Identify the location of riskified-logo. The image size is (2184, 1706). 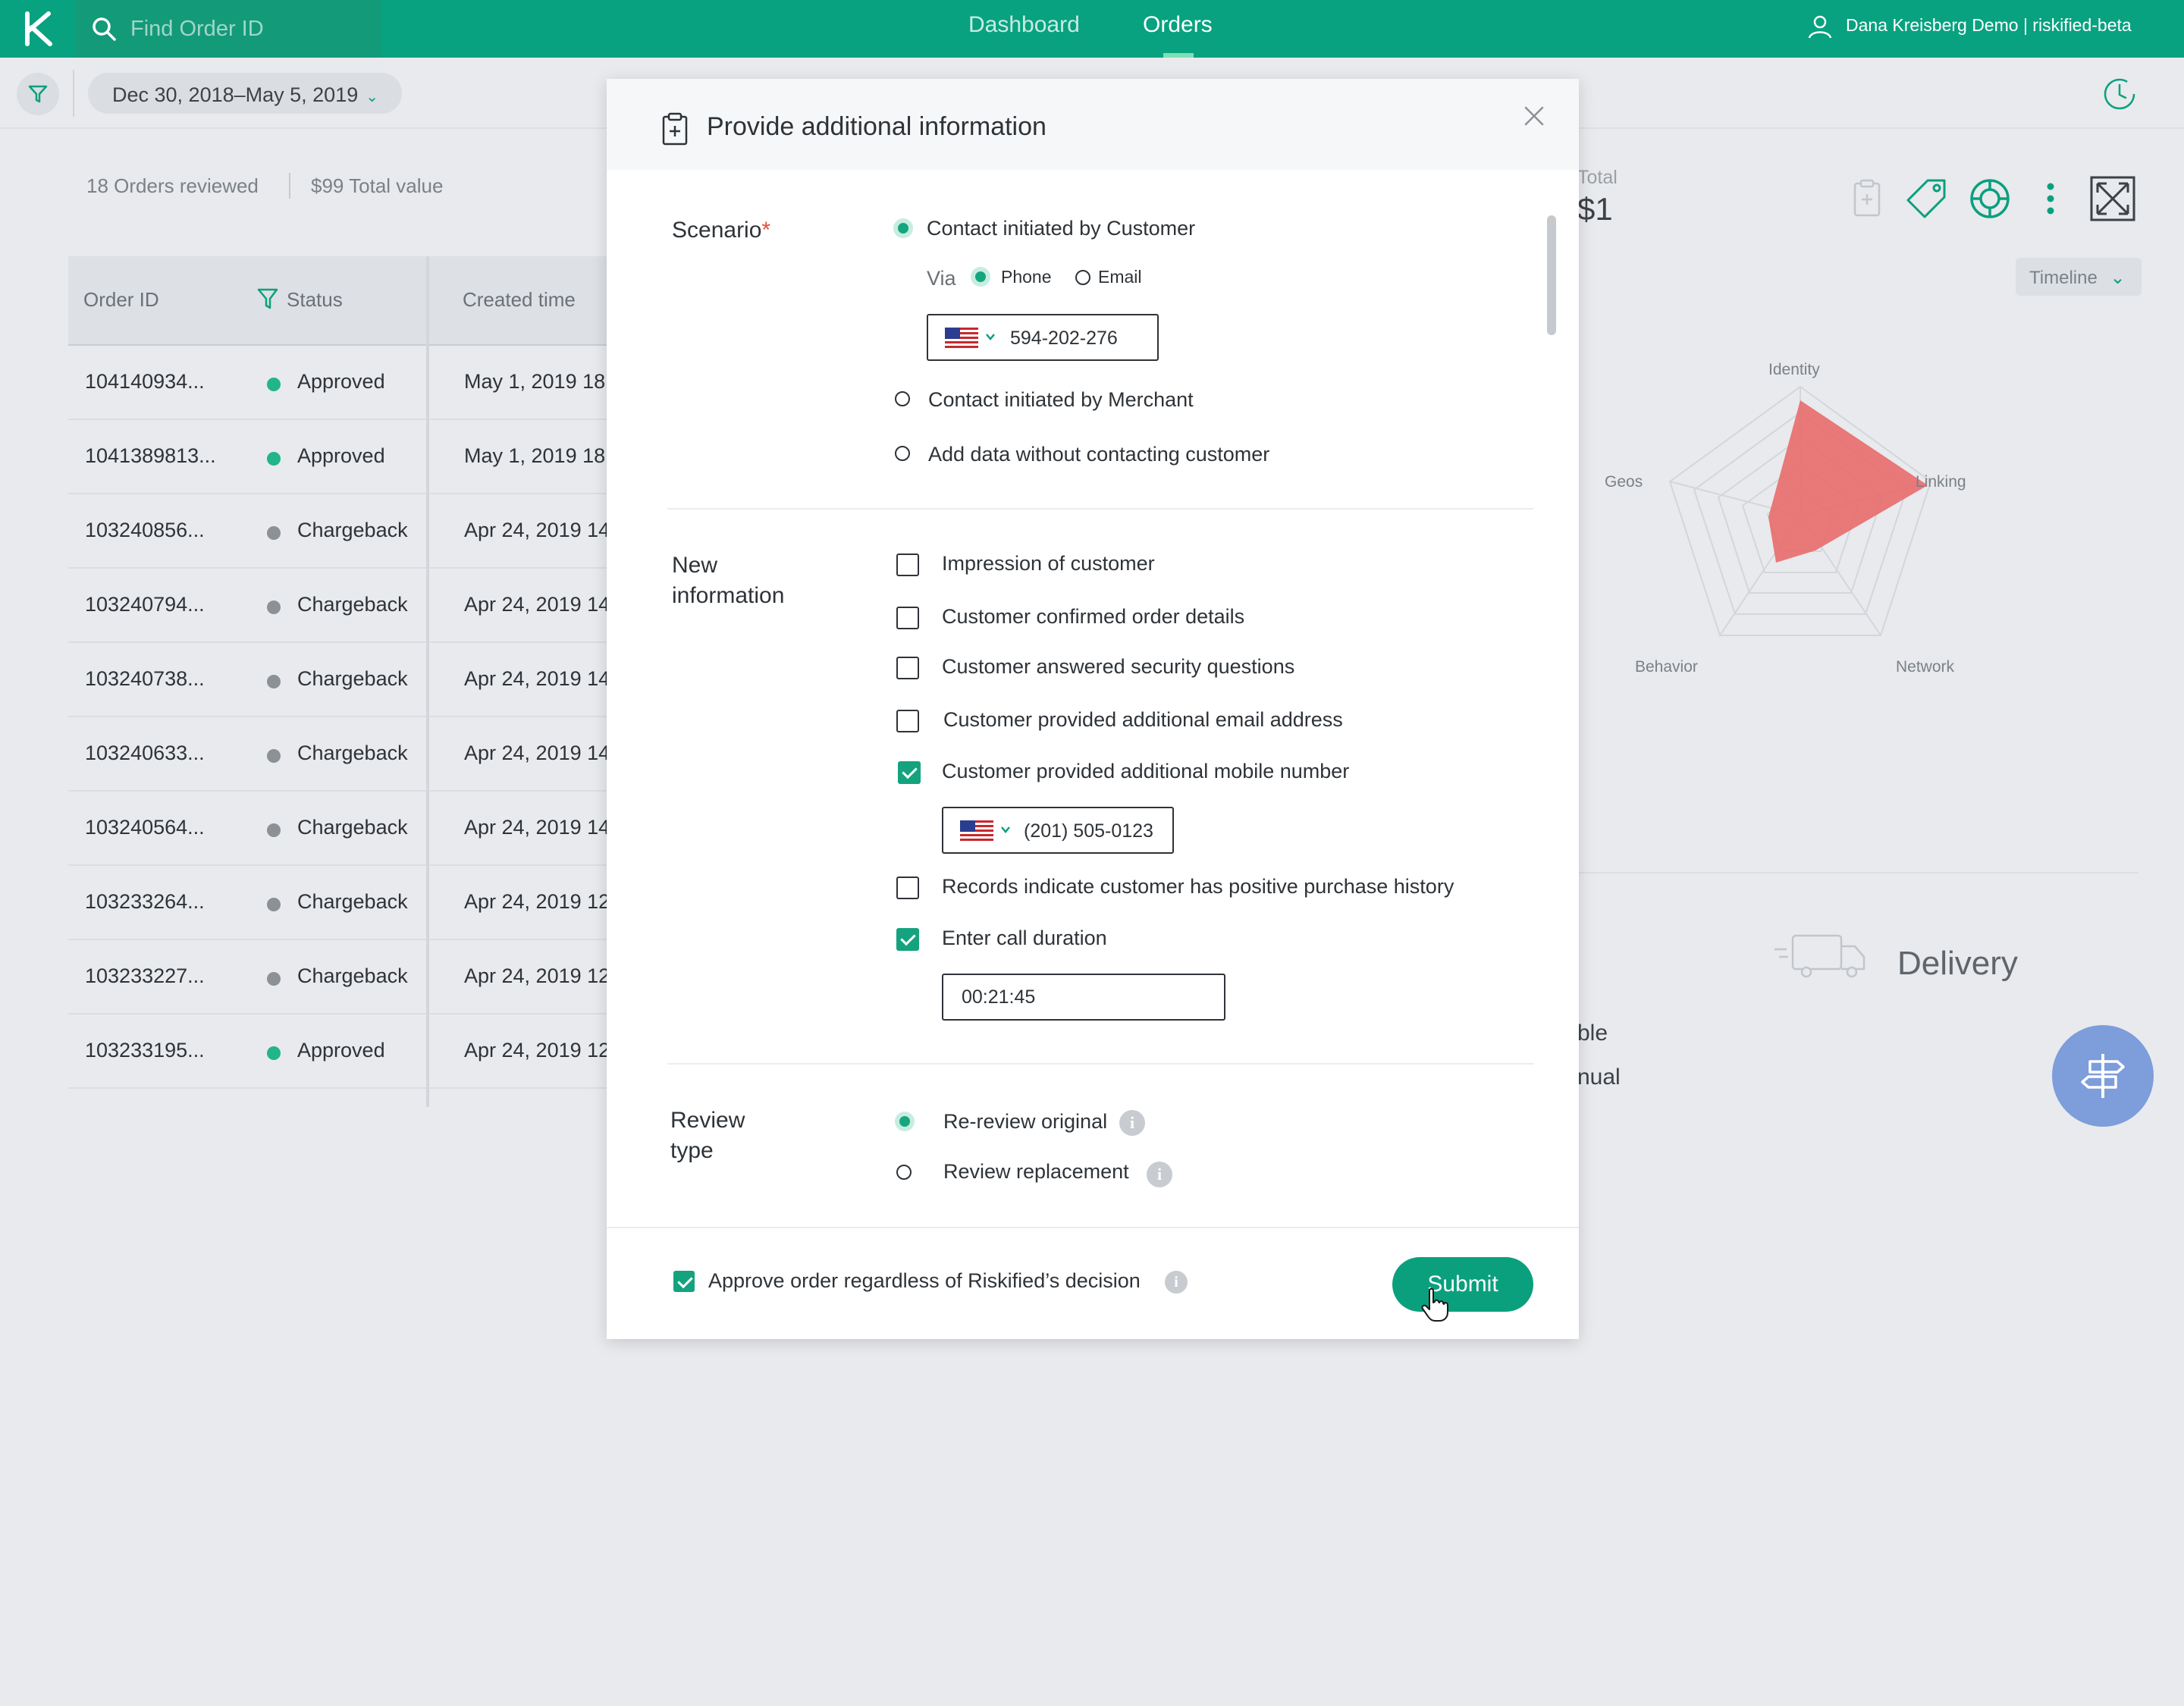
(39, 29).